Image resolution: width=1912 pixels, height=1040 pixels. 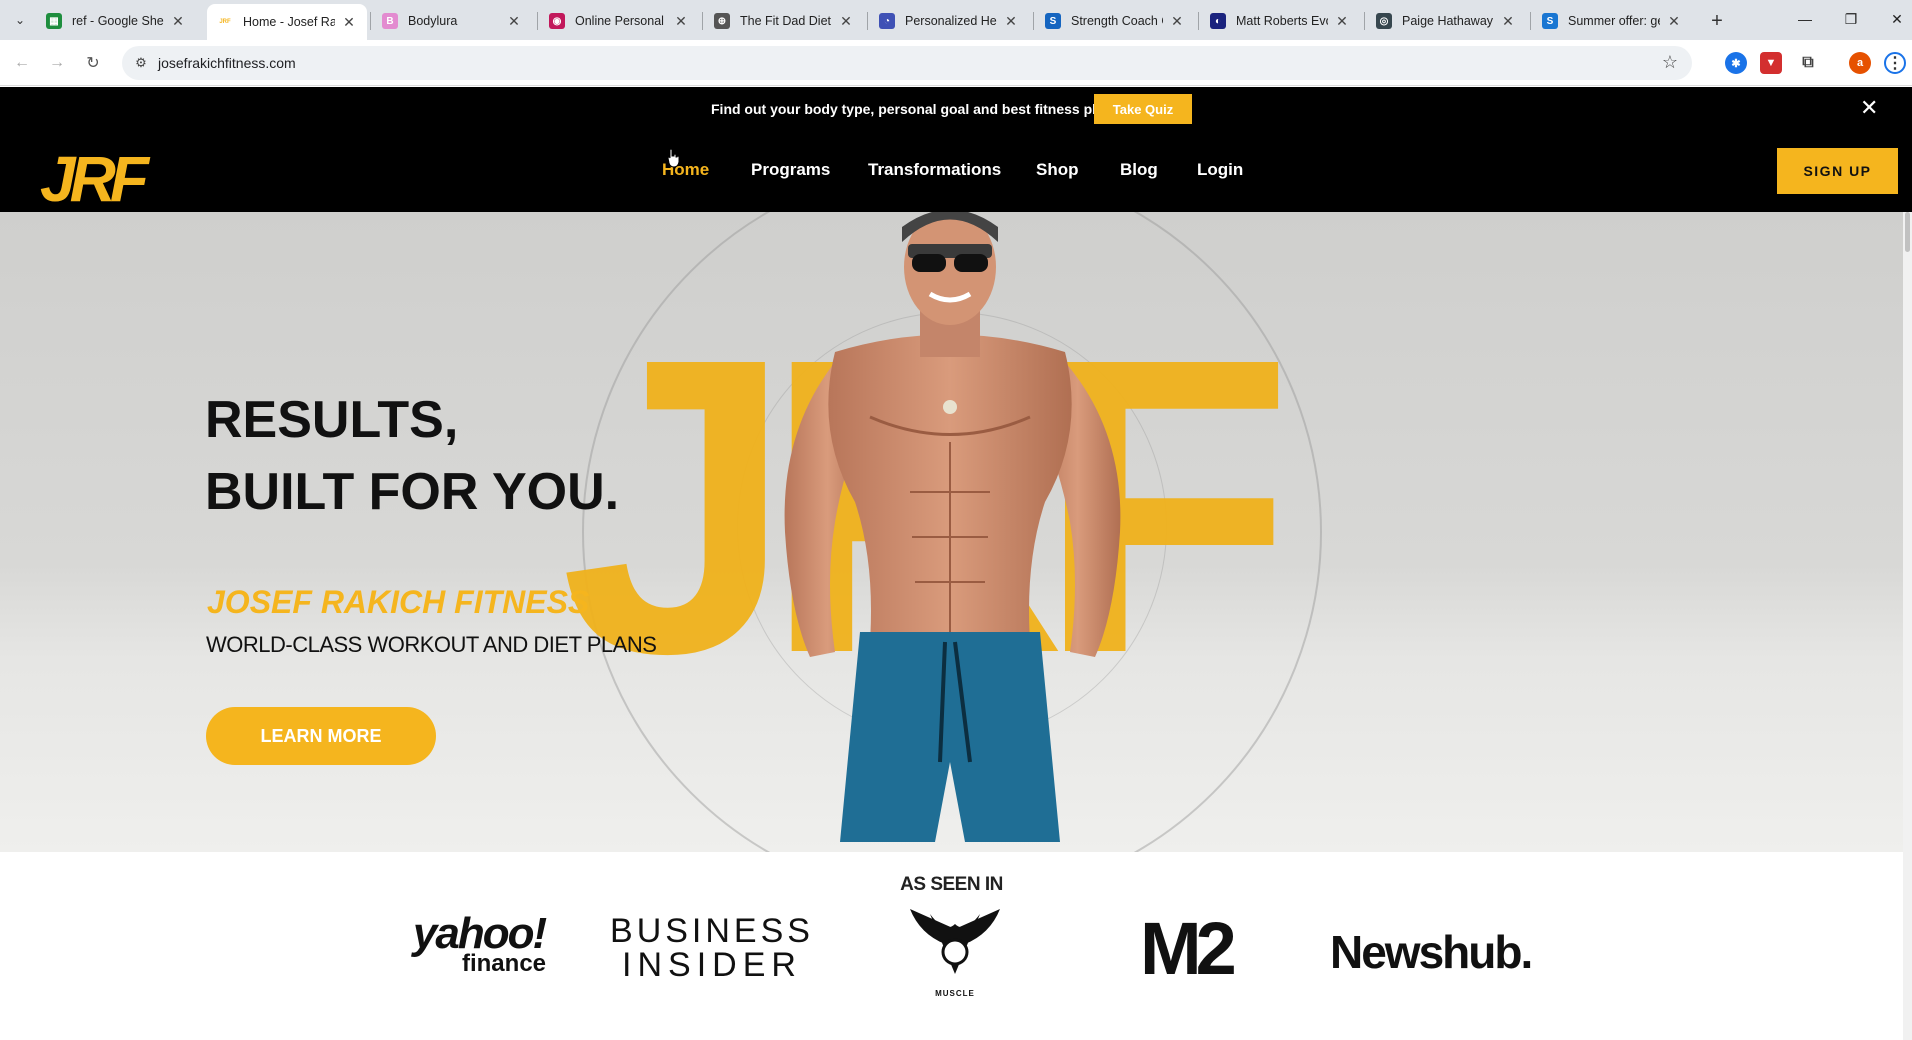 I want to click on tab-title: ref - Google Shee, so click(x=118, y=21).